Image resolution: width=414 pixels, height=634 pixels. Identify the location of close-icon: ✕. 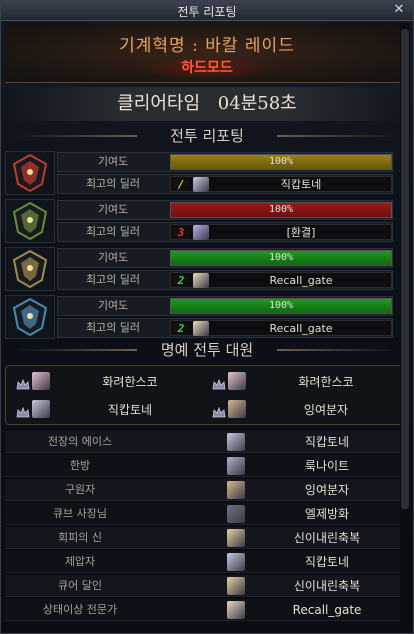
(399, 10).